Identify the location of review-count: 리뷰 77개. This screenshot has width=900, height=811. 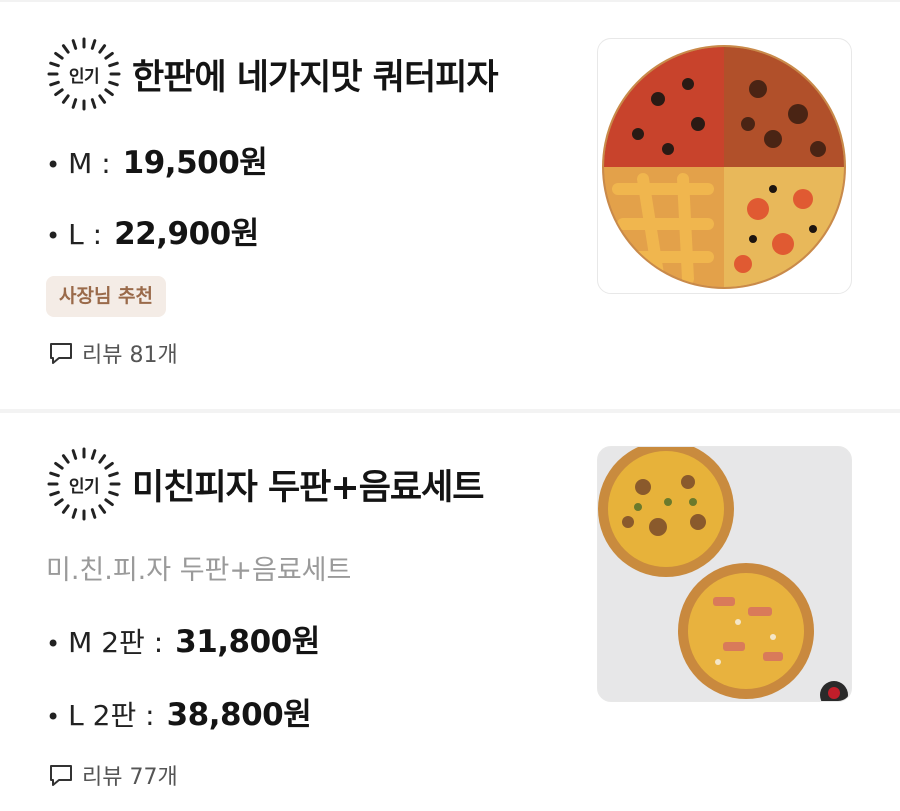
(113, 775).